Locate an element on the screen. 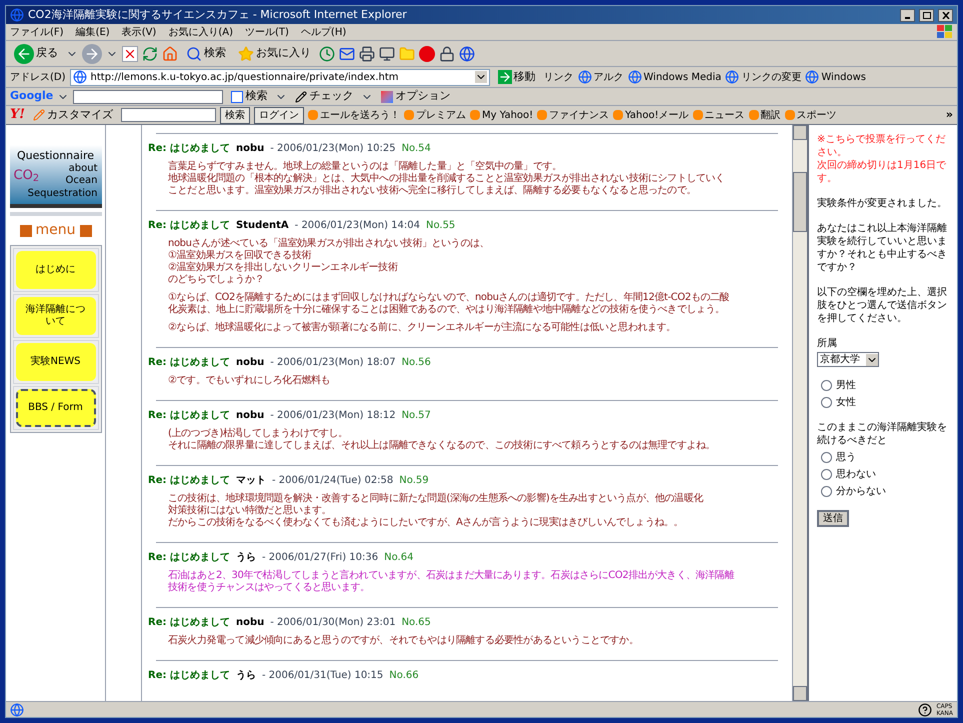 The width and height of the screenshot is (963, 723). page-icon is located at coordinates (17, 709).